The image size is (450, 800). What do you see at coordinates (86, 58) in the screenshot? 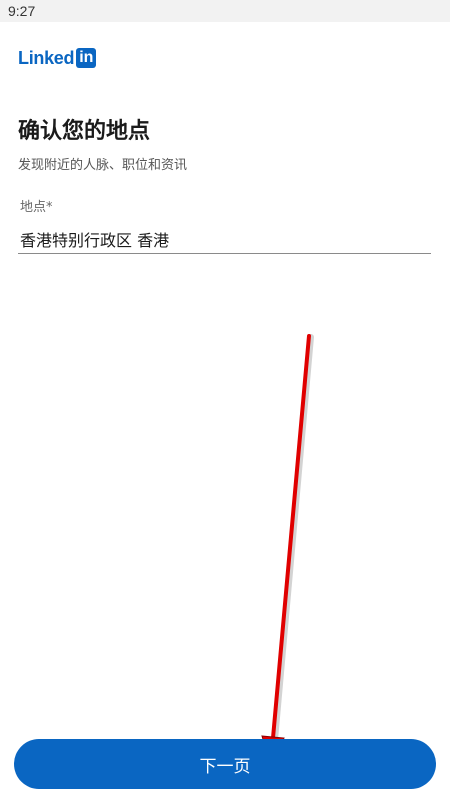
I see `logo-in-box: in` at bounding box center [86, 58].